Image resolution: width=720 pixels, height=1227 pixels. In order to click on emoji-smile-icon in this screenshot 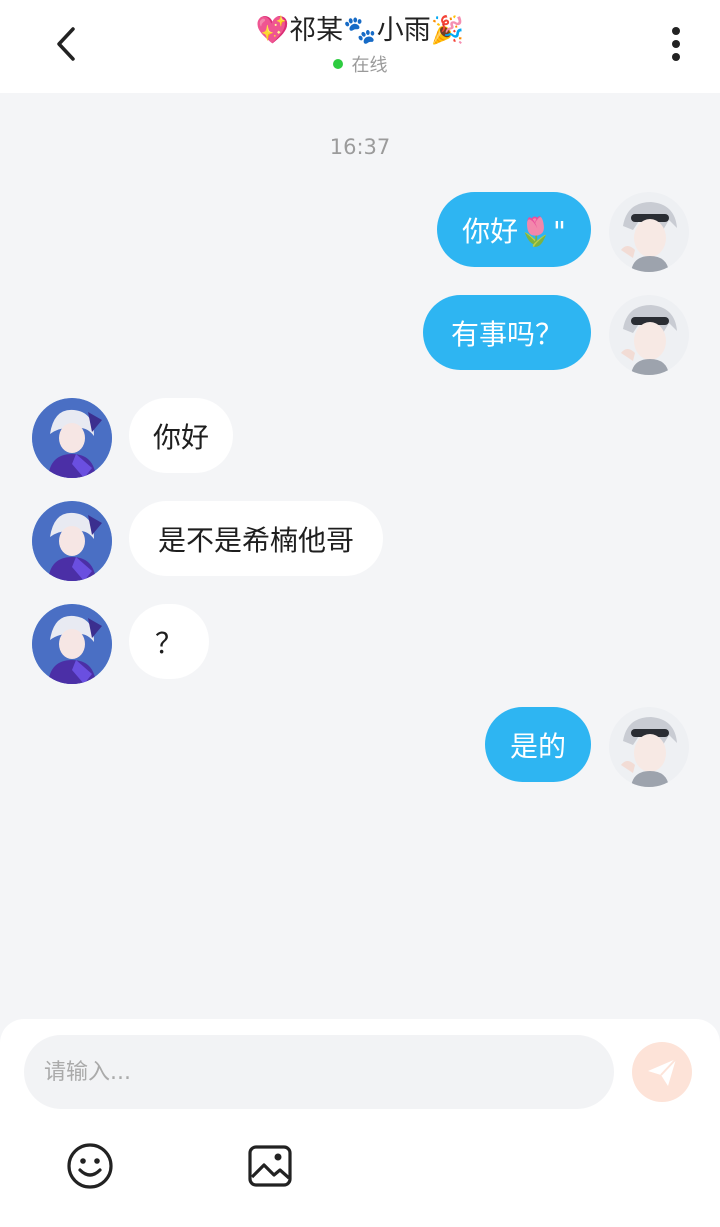, I will do `click(90, 1166)`.